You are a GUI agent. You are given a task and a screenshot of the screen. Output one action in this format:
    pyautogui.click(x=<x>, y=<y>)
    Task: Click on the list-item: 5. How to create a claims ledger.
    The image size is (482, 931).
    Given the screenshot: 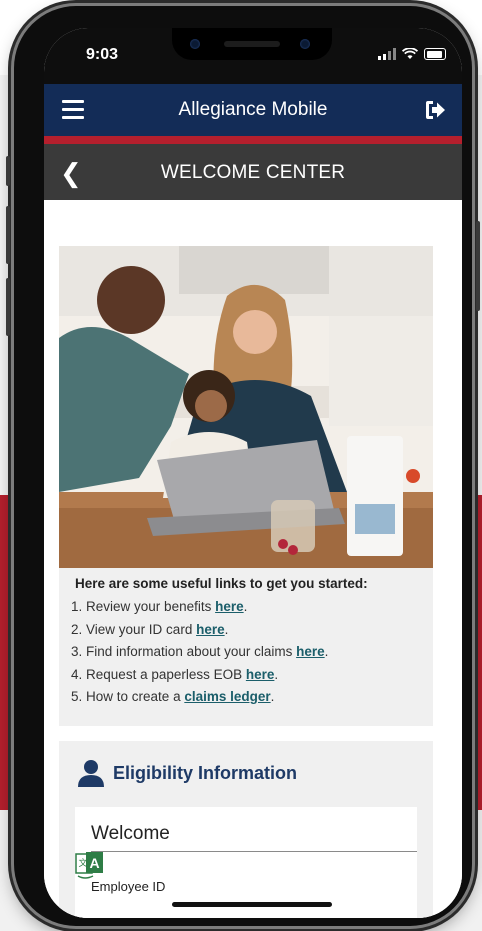 What is the action you would take?
    pyautogui.click(x=199, y=697)
    